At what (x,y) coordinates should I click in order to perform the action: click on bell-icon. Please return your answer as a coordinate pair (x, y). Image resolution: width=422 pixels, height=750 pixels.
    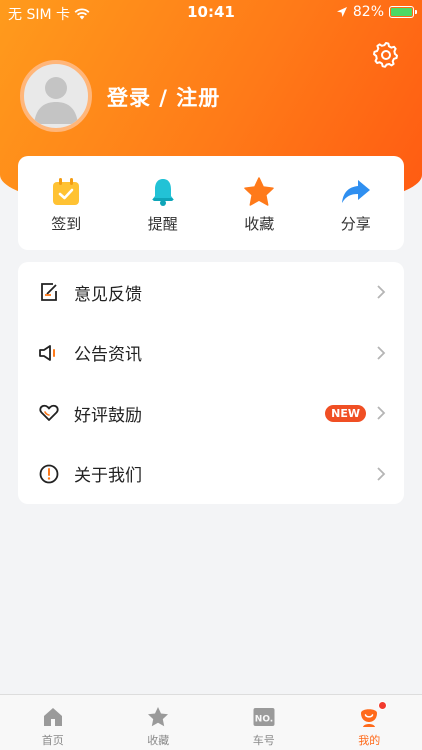
    Looking at the image, I should click on (162, 192).